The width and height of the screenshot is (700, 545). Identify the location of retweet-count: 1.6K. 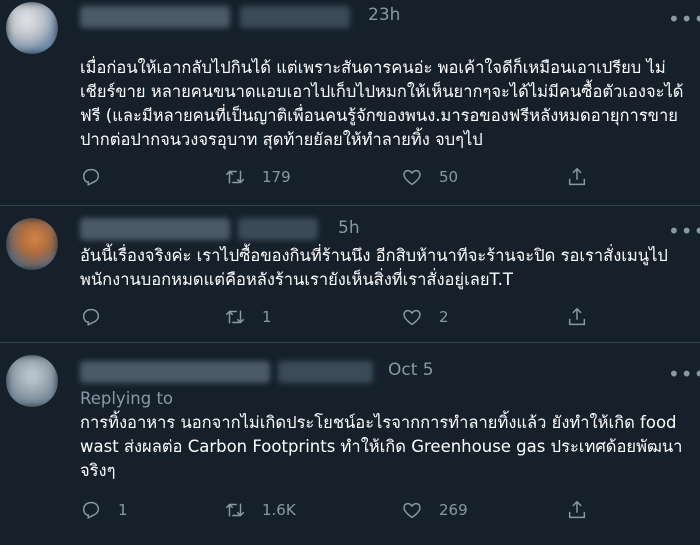
(279, 510).